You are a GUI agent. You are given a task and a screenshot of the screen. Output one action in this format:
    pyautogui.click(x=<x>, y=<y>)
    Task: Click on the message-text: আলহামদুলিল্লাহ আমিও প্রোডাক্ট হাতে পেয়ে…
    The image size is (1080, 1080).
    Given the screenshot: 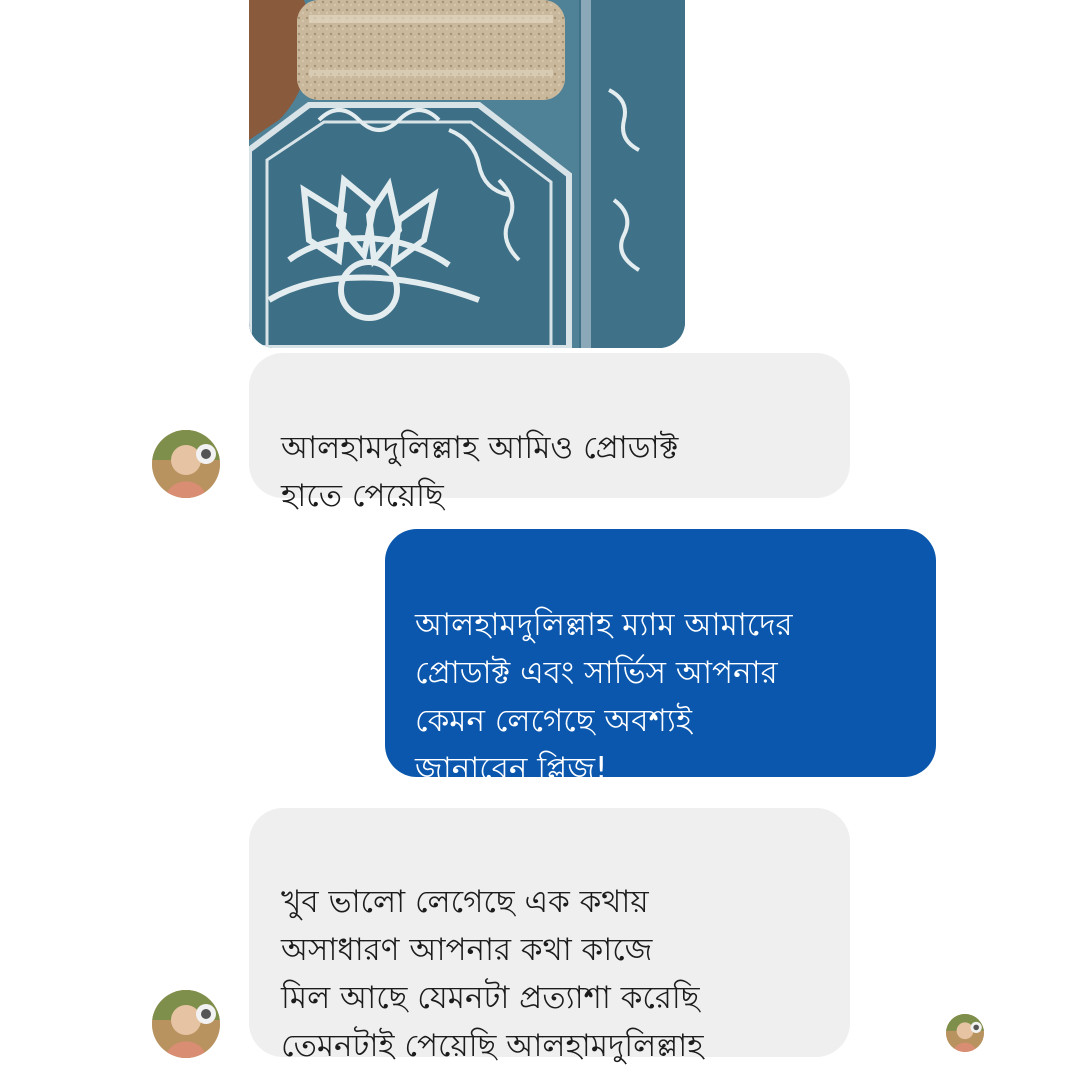 What is the action you would take?
    pyautogui.click(x=480, y=472)
    